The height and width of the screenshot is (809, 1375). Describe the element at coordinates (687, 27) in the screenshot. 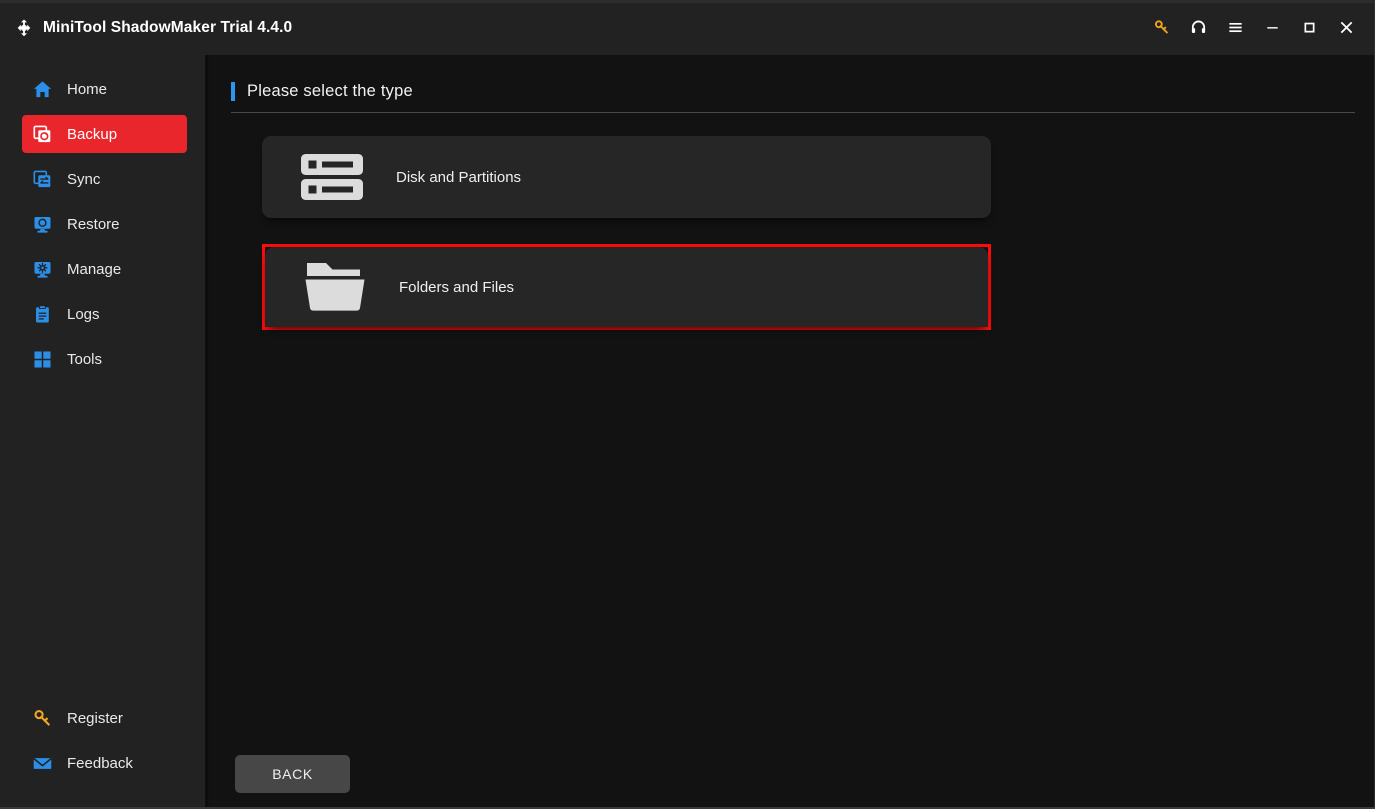

I see `title-bar: MiniTool ShadowMaker Trial 4.4.0` at that location.